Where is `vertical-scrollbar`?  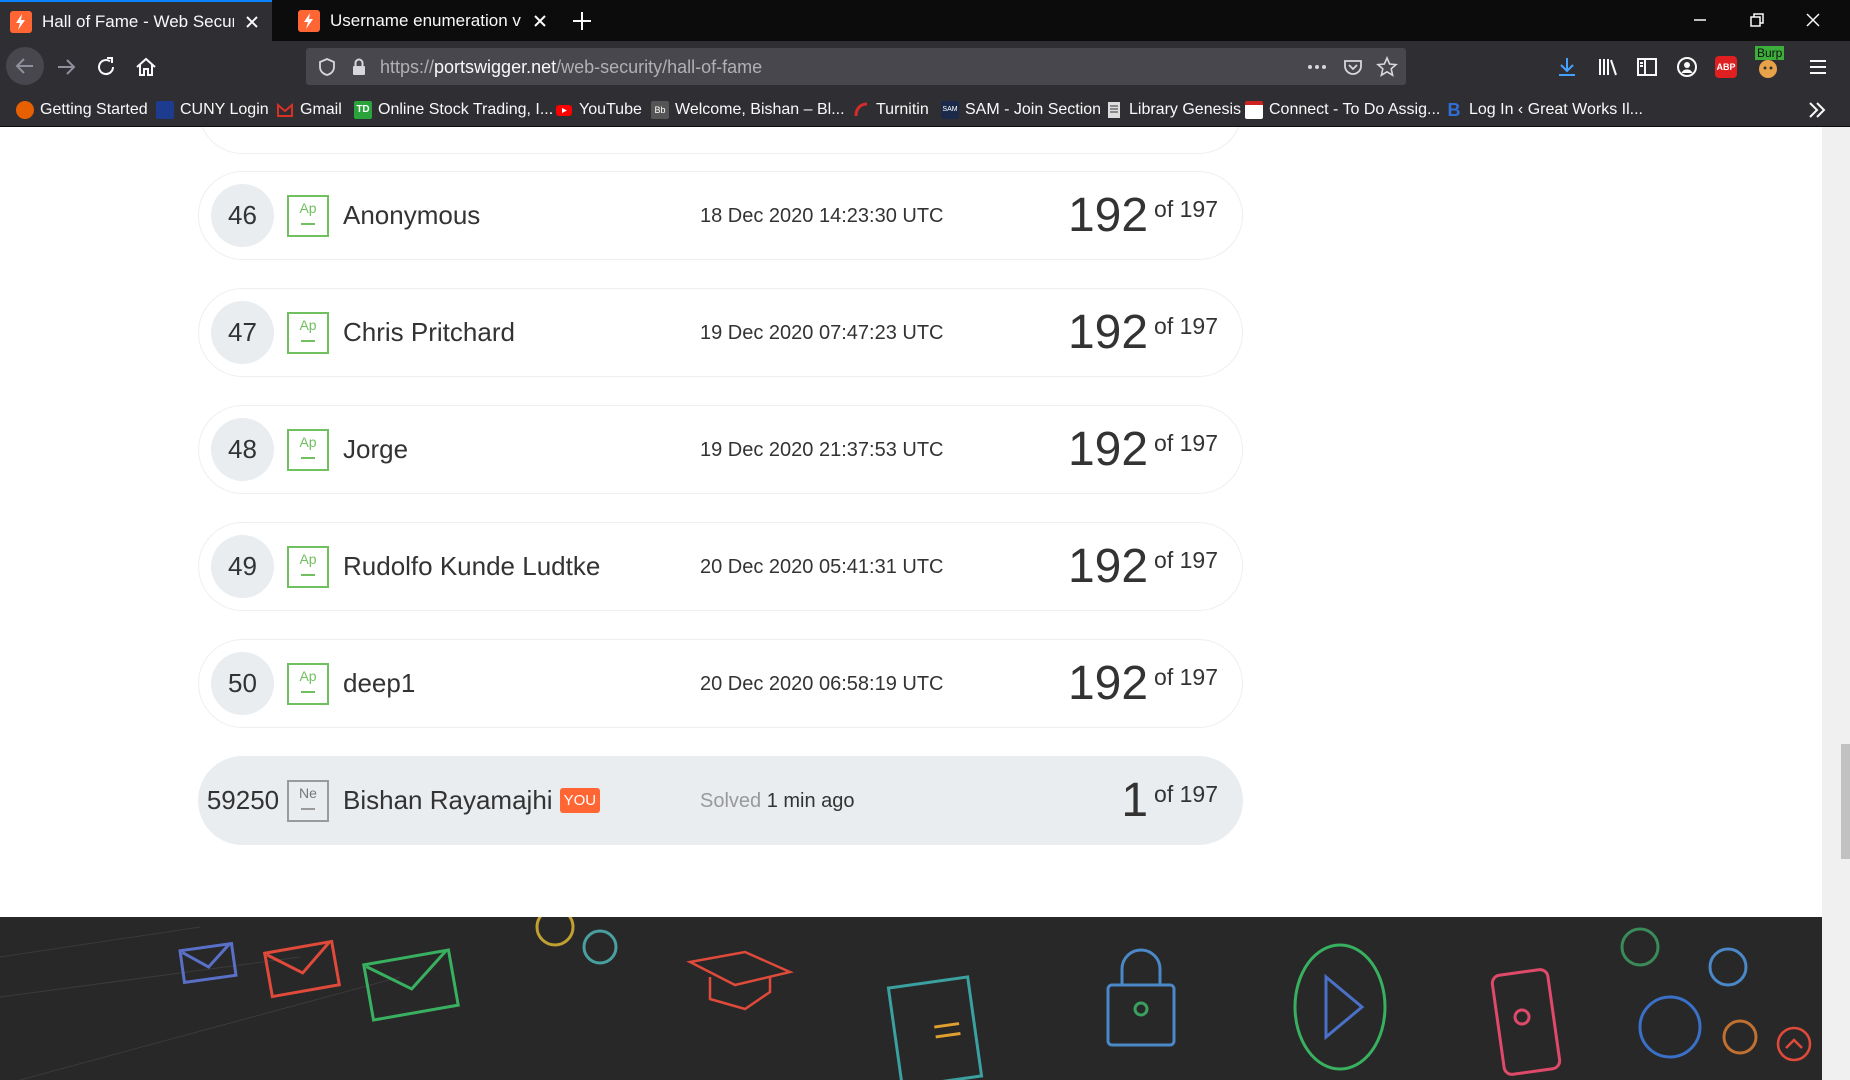 vertical-scrollbar is located at coordinates (1836, 603).